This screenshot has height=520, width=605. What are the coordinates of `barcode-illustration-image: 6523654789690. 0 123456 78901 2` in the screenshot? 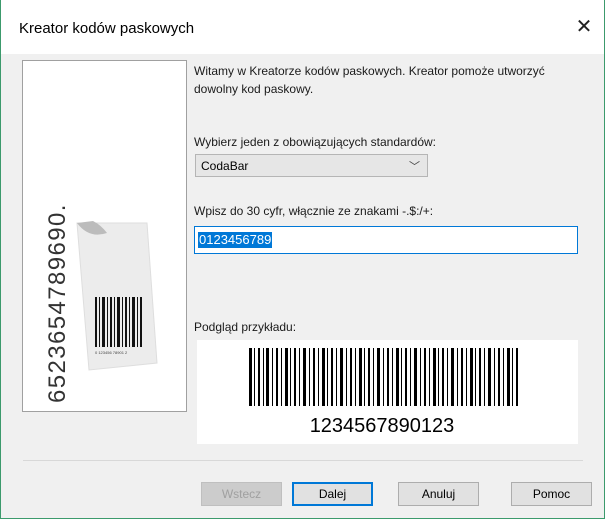 It's located at (101, 303).